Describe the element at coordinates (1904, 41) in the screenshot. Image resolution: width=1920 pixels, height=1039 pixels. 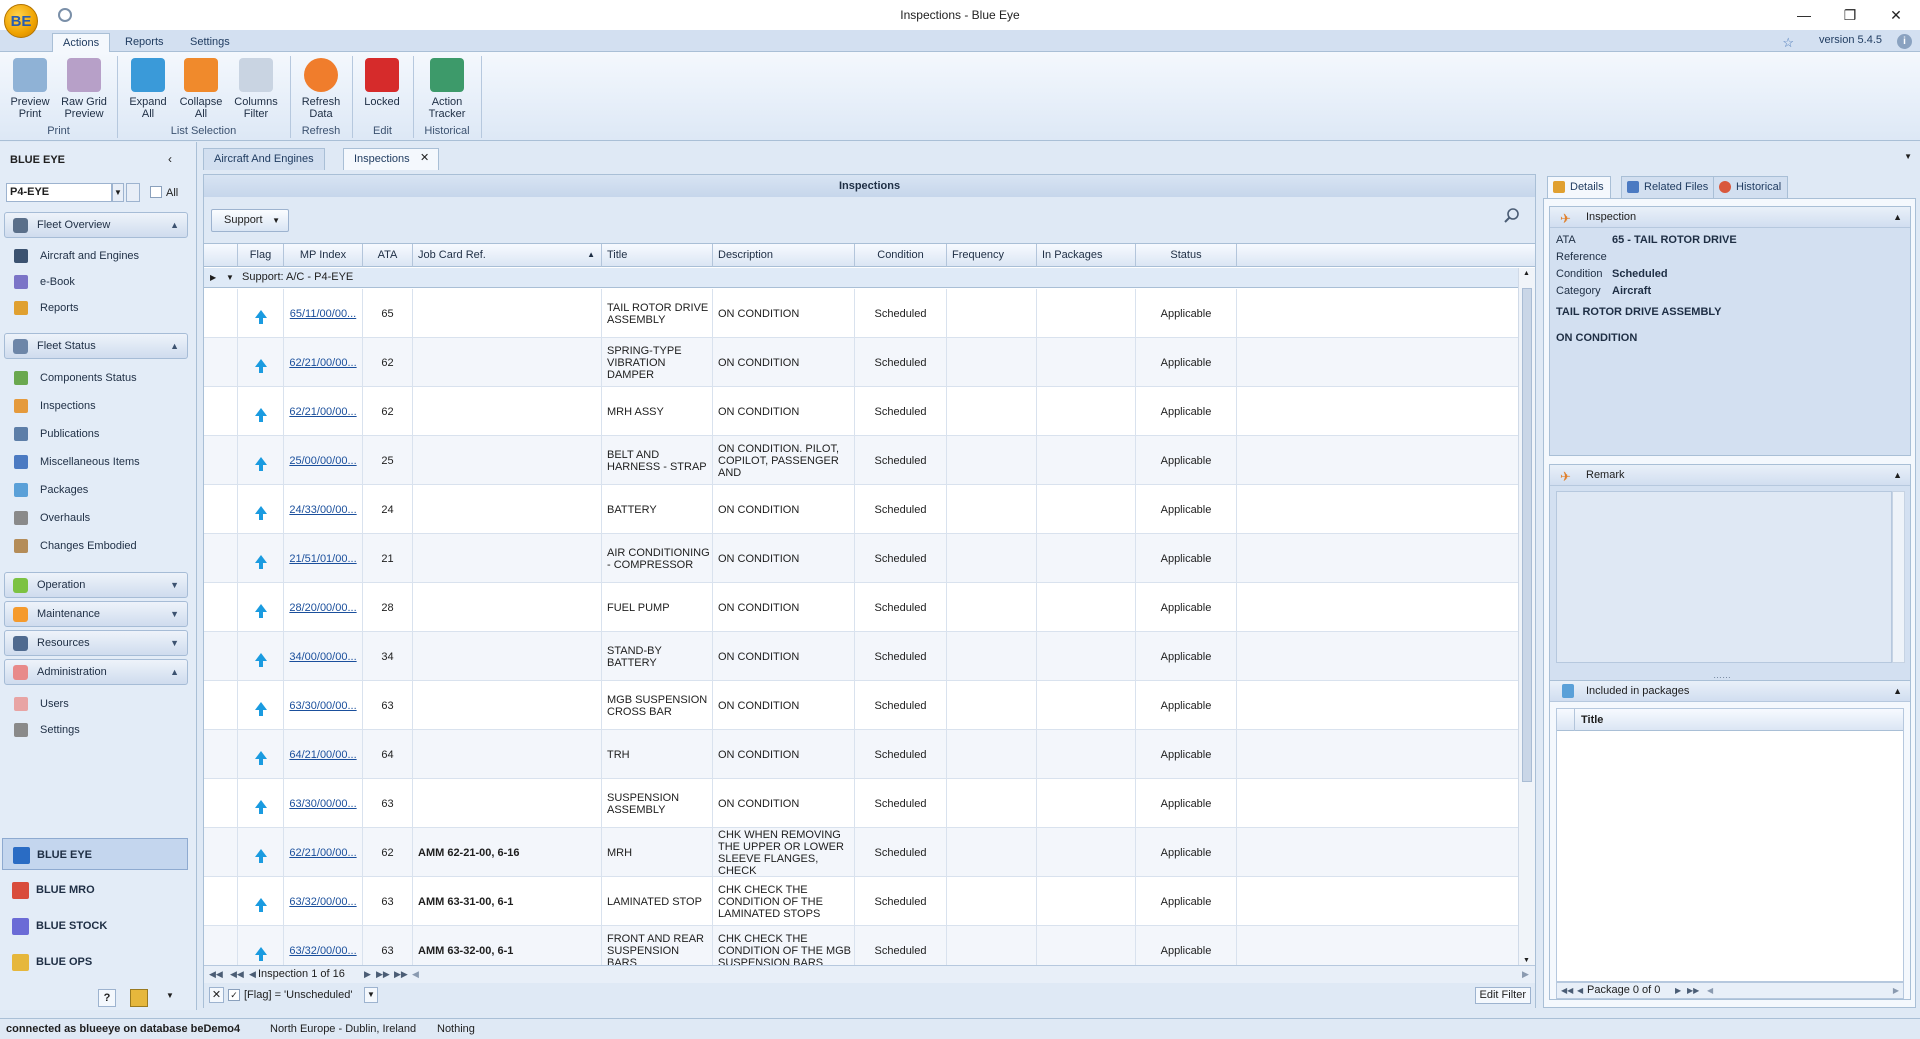
I see `info-icon: i` at that location.